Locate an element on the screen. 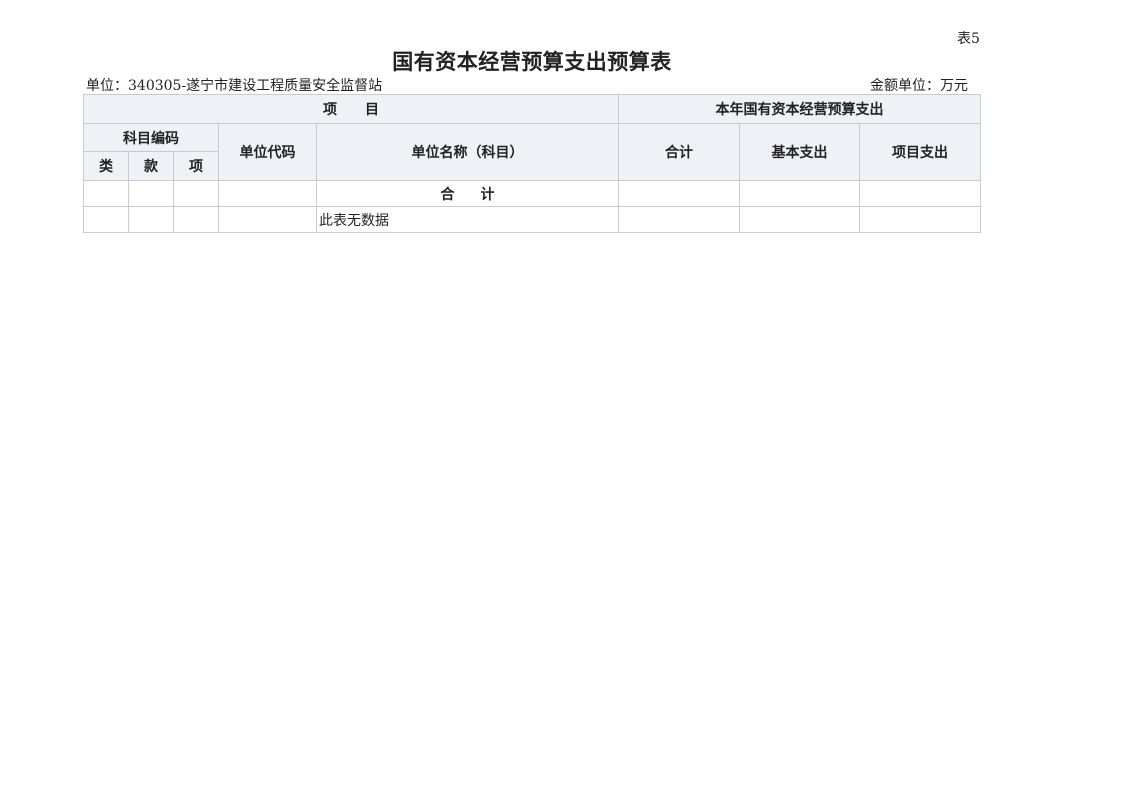  total-row: 合计 is located at coordinates (532, 193).